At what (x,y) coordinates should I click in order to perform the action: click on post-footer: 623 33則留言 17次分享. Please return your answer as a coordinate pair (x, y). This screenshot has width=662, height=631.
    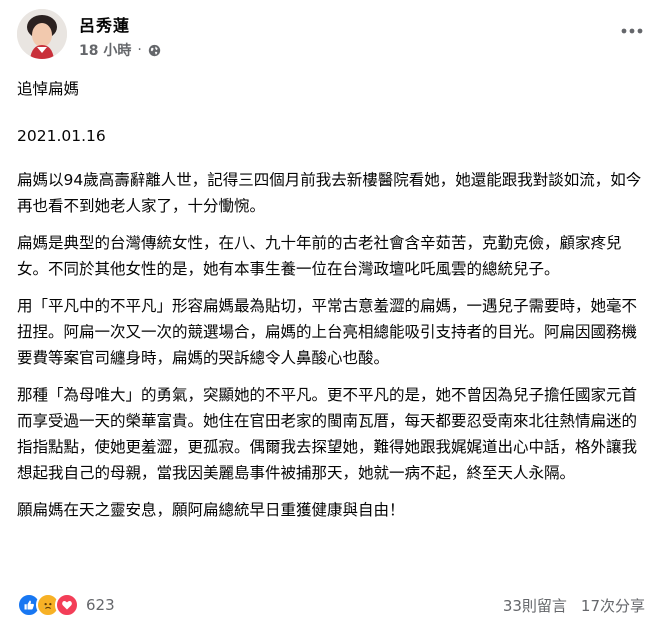
    Looking at the image, I should click on (331, 605).